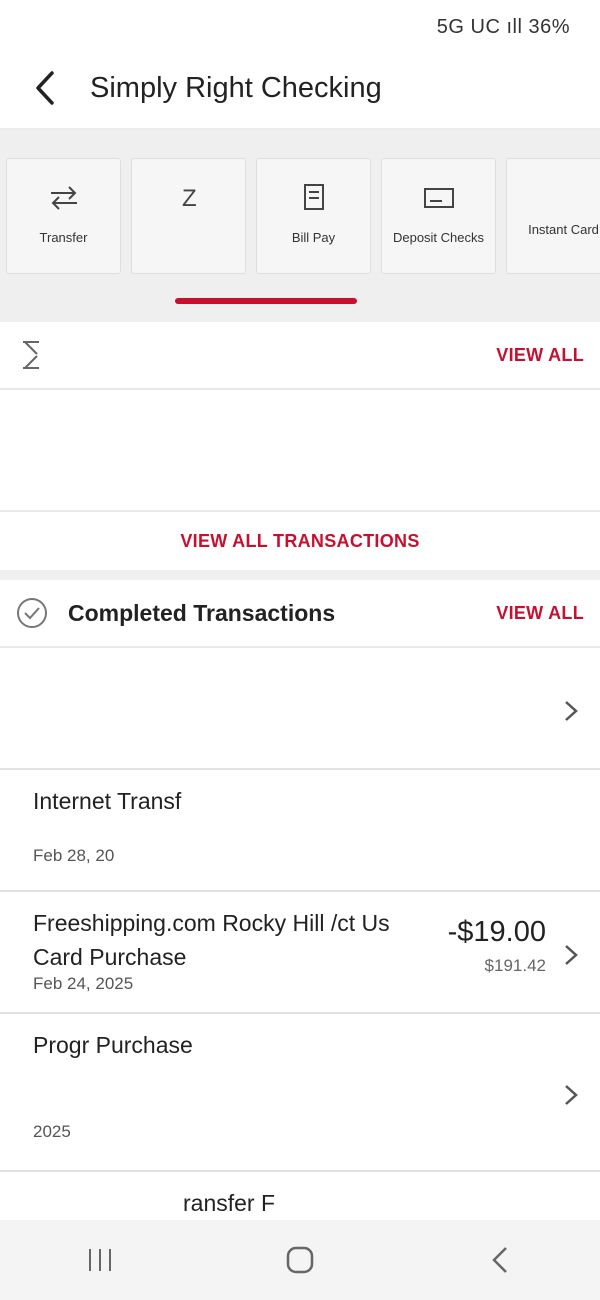 Image resolution: width=600 pixels, height=1300 pixels. I want to click on action-zelle: Z, so click(188, 216).